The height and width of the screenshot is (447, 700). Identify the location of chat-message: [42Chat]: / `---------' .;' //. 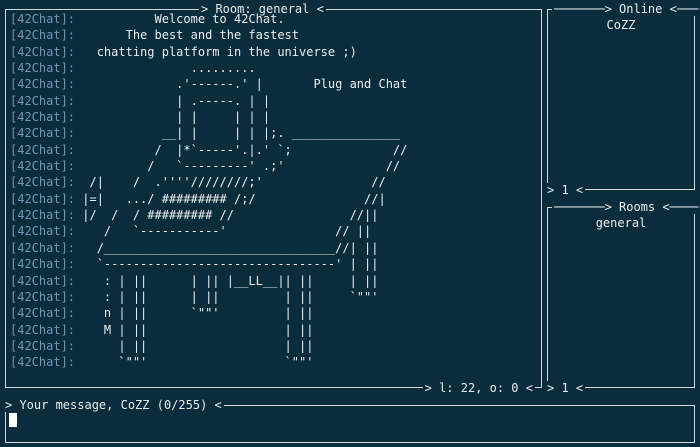
(208, 166).